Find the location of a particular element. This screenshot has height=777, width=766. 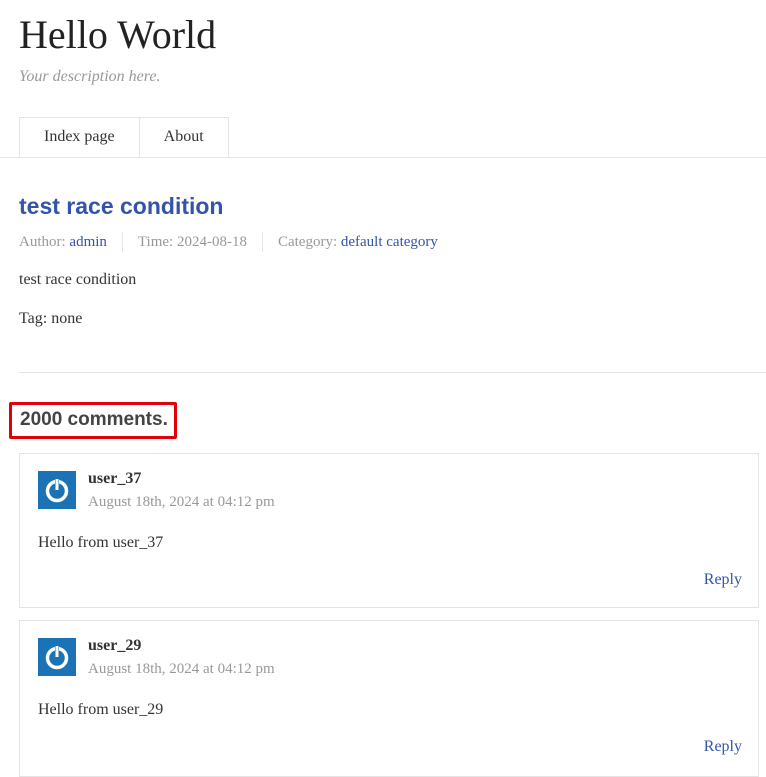

post-tags: Tag: none is located at coordinates (51, 318).